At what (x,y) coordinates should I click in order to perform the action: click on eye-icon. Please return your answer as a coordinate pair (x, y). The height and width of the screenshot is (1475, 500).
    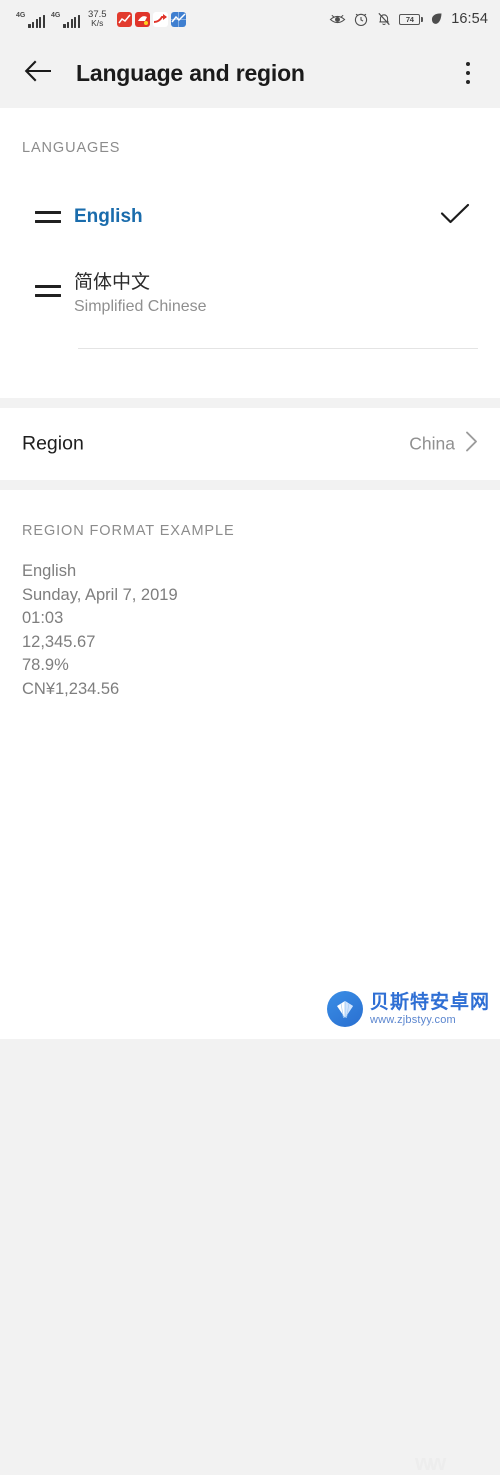
    Looking at the image, I should click on (337, 19).